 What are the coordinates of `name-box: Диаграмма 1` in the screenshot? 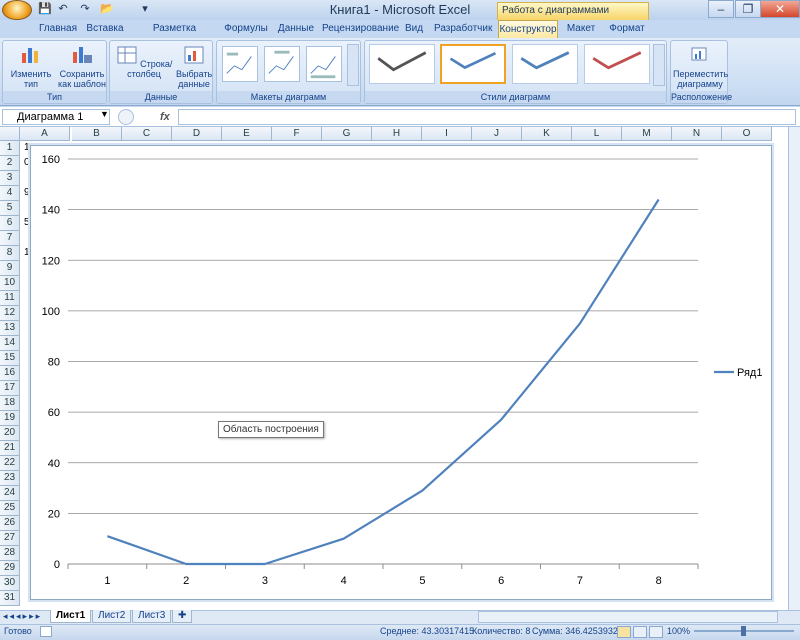 It's located at (56, 117).